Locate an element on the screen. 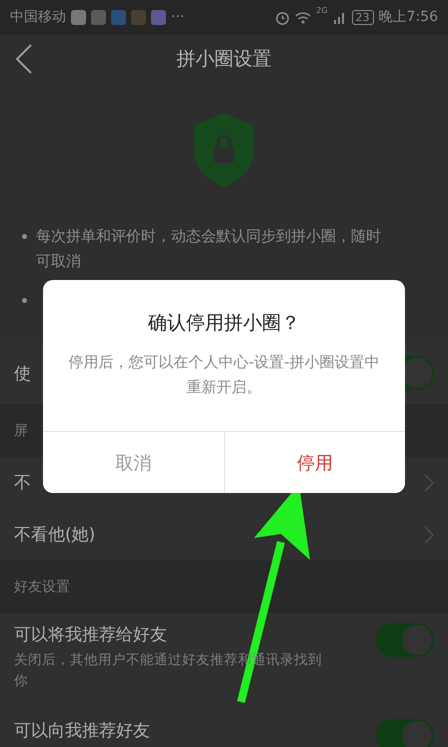 The height and width of the screenshot is (747, 448). row-label: 使 is located at coordinates (22, 373).